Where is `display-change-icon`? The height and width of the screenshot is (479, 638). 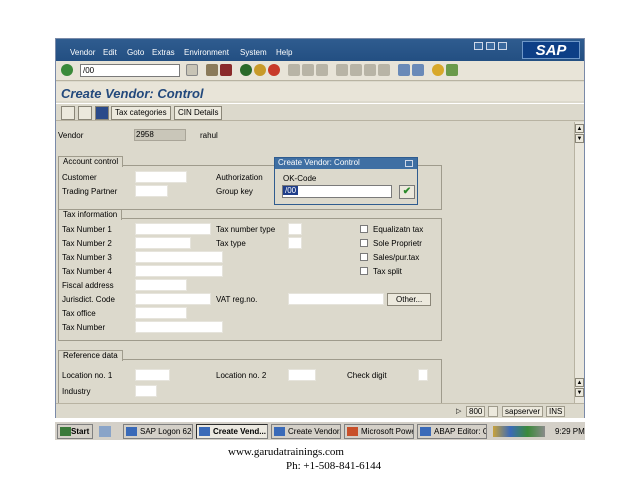 display-change-icon is located at coordinates (68, 113).